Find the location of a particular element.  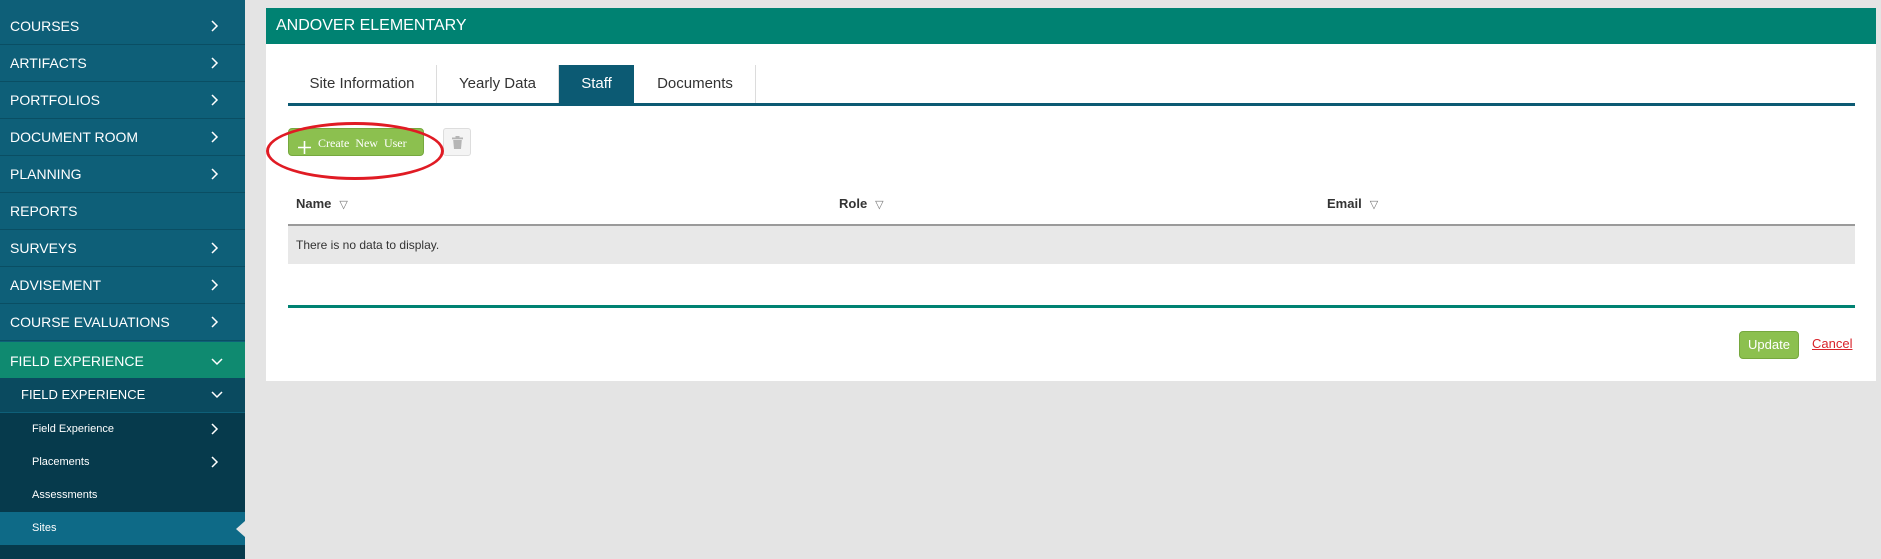

selected-indicator is located at coordinates (240, 529).